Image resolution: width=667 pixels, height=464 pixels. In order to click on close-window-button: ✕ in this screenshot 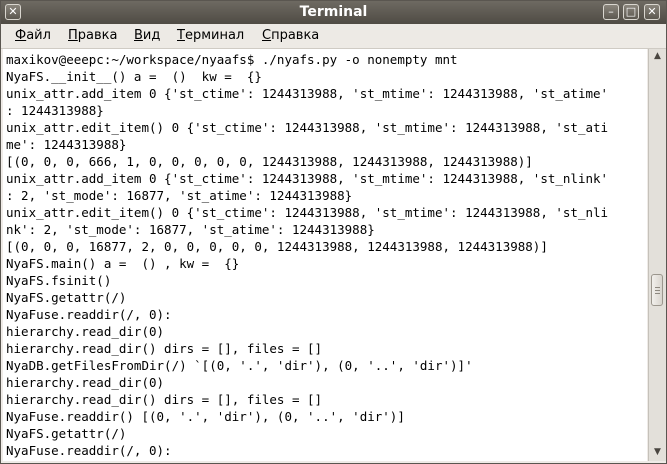, I will do `click(13, 12)`.